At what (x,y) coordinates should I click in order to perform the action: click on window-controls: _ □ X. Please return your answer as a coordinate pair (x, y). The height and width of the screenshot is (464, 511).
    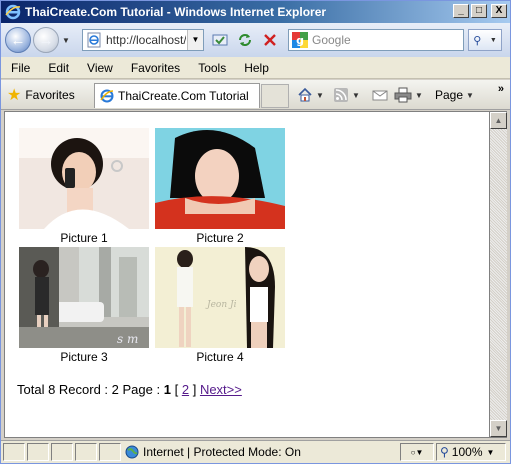
    Looking at the image, I should click on (480, 11).